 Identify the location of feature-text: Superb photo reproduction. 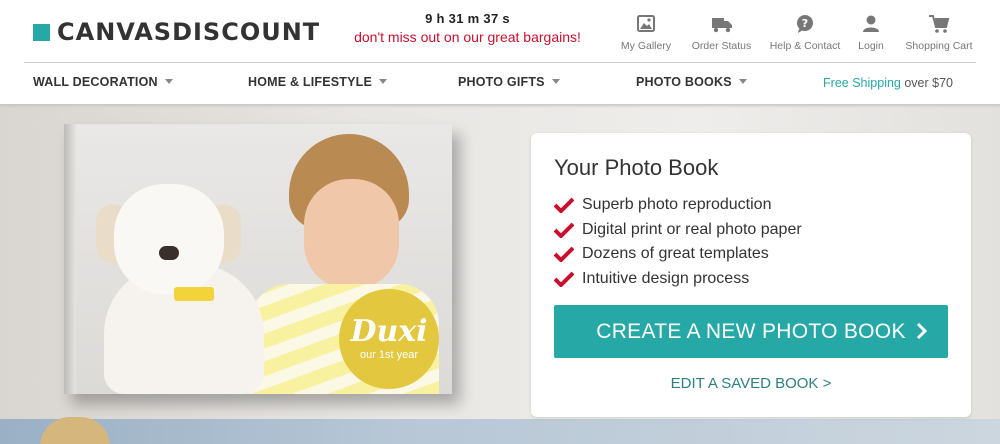
(677, 205).